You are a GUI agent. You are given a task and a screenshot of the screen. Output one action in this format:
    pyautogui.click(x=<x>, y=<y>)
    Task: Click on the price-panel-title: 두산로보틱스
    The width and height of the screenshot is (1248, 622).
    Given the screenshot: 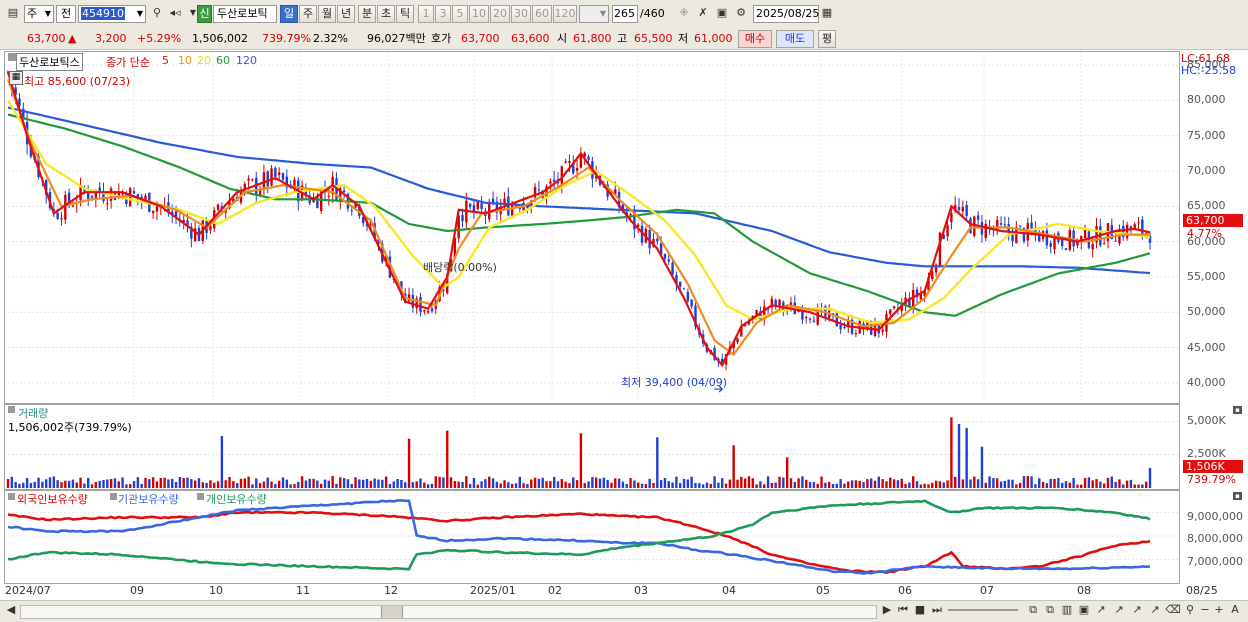 What is the action you would take?
    pyautogui.click(x=49, y=62)
    